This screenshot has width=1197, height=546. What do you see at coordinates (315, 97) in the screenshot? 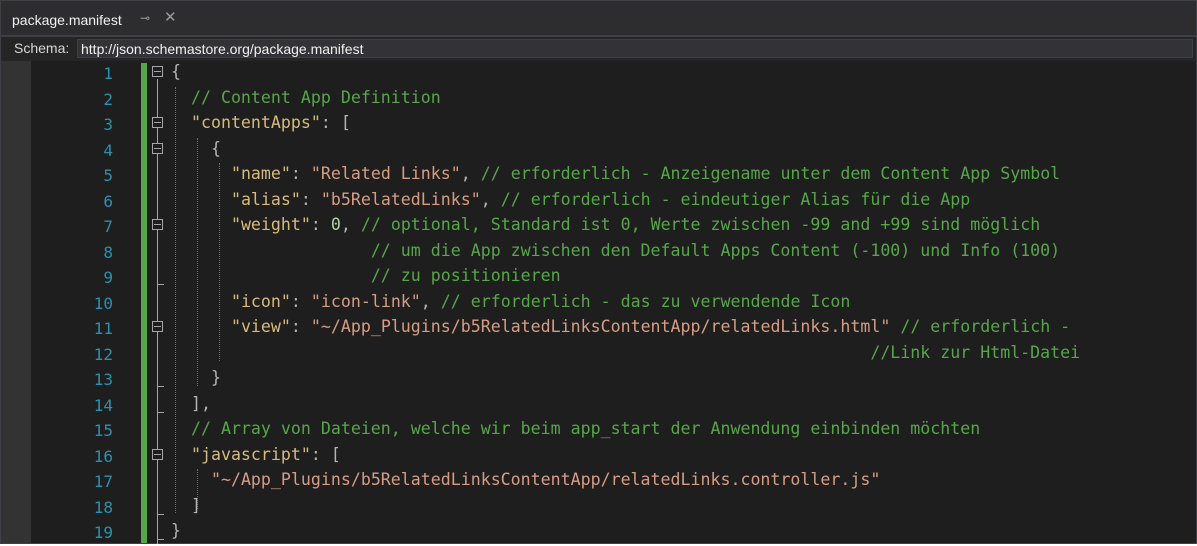
I see `code-text: // Content App Definition` at bounding box center [315, 97].